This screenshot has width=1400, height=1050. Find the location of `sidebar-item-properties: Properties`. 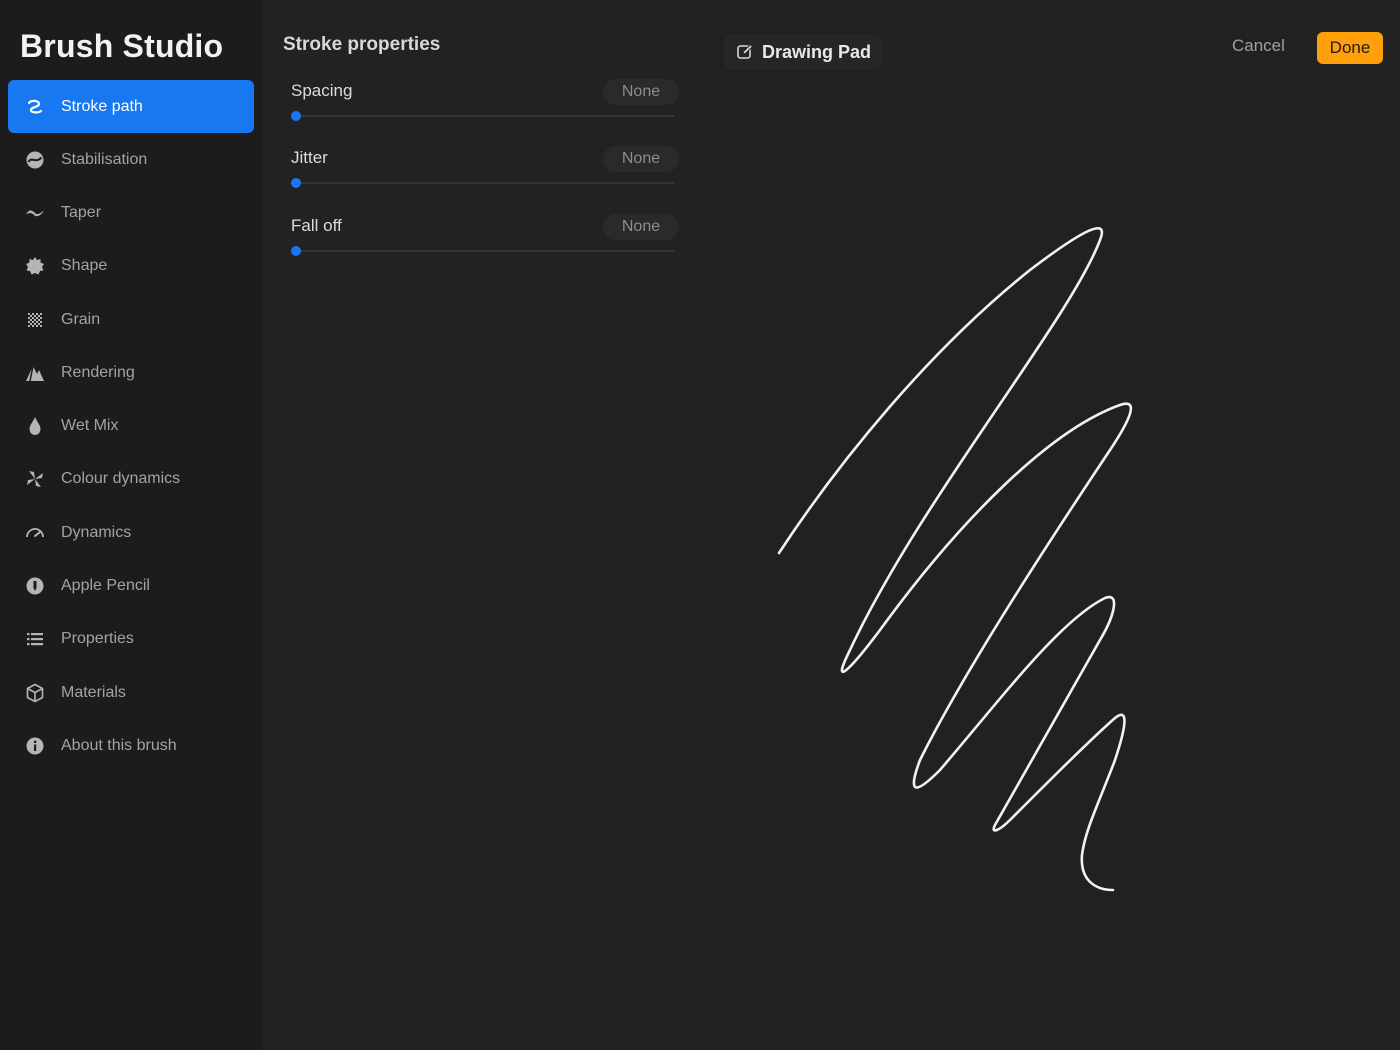

sidebar-item-properties: Properties is located at coordinates (131, 639).